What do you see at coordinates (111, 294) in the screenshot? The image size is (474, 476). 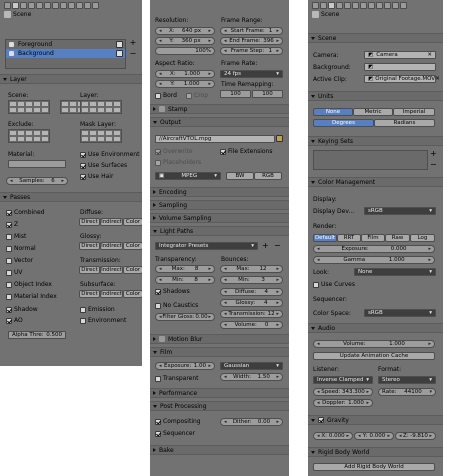 I see `pass-indirect-button: Indirect` at bounding box center [111, 294].